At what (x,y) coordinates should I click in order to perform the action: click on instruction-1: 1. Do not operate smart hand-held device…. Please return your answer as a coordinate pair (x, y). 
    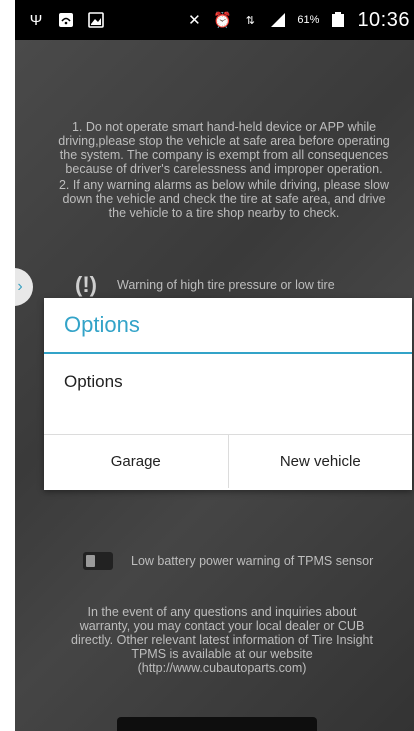
    Looking at the image, I should click on (224, 148).